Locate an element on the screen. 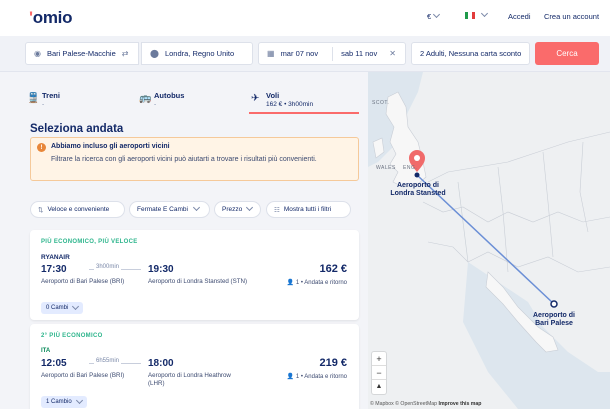  tab-flights: ✈ Voli 162 € • 3h00min is located at coordinates (304, 99).